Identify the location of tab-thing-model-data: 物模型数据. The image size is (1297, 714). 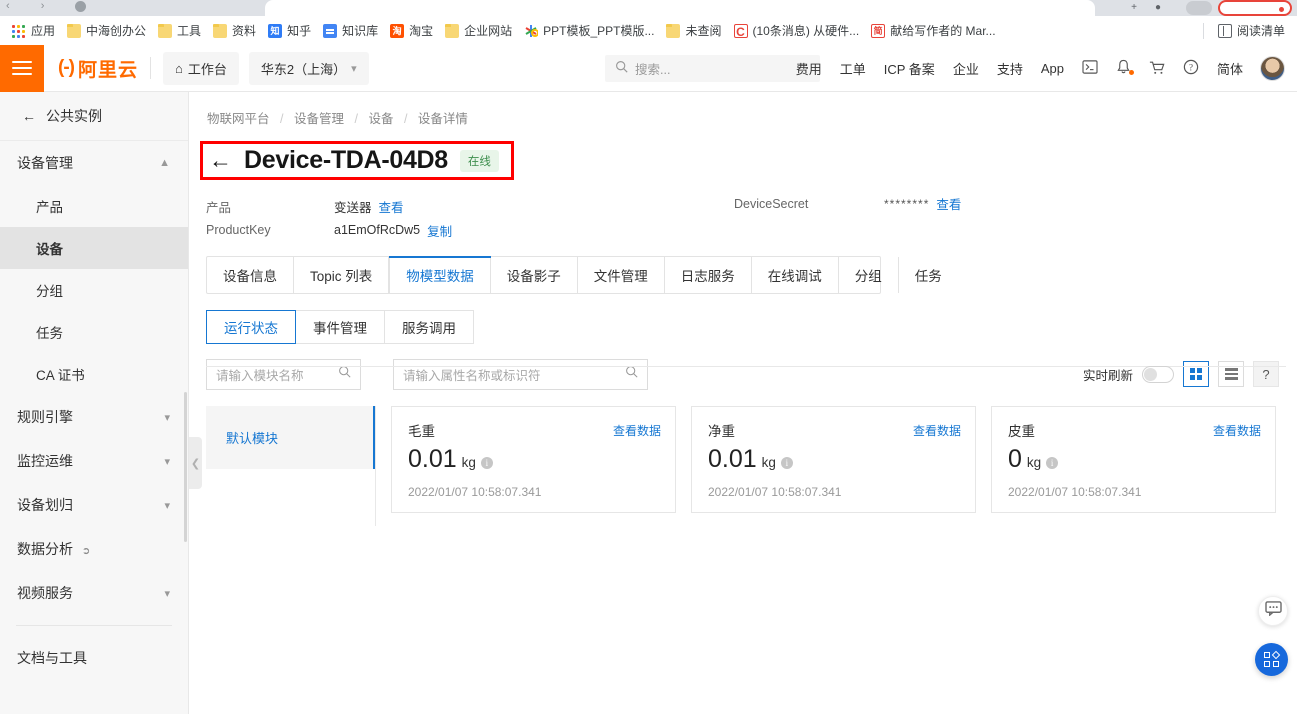
(440, 274).